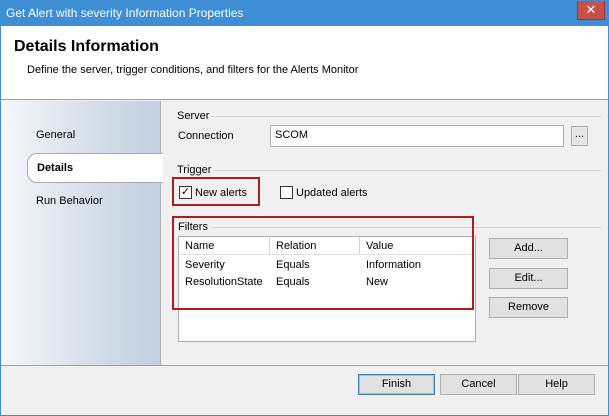 This screenshot has height=416, width=609. I want to click on server-group-label: Server, so click(193, 116).